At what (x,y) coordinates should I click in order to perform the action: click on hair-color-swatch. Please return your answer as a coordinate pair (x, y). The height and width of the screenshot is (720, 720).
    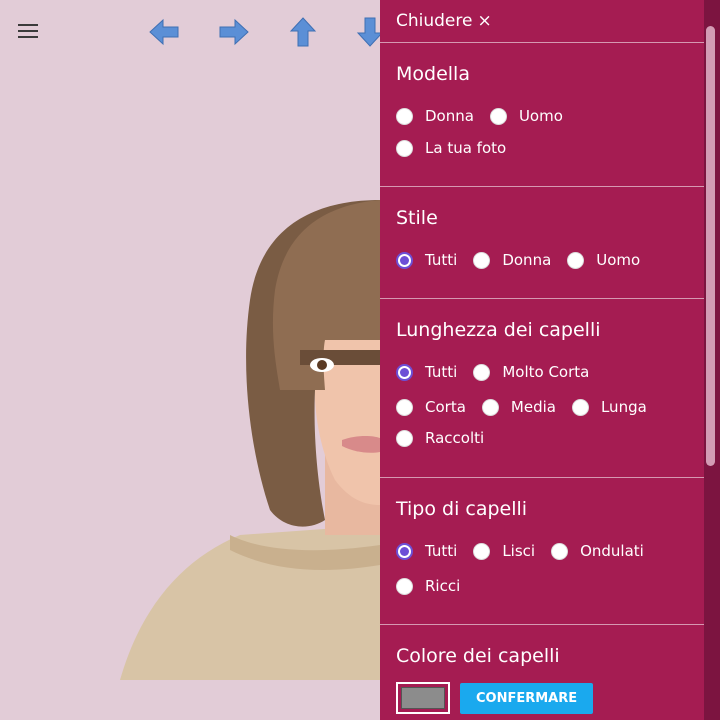
    Looking at the image, I should click on (423, 698).